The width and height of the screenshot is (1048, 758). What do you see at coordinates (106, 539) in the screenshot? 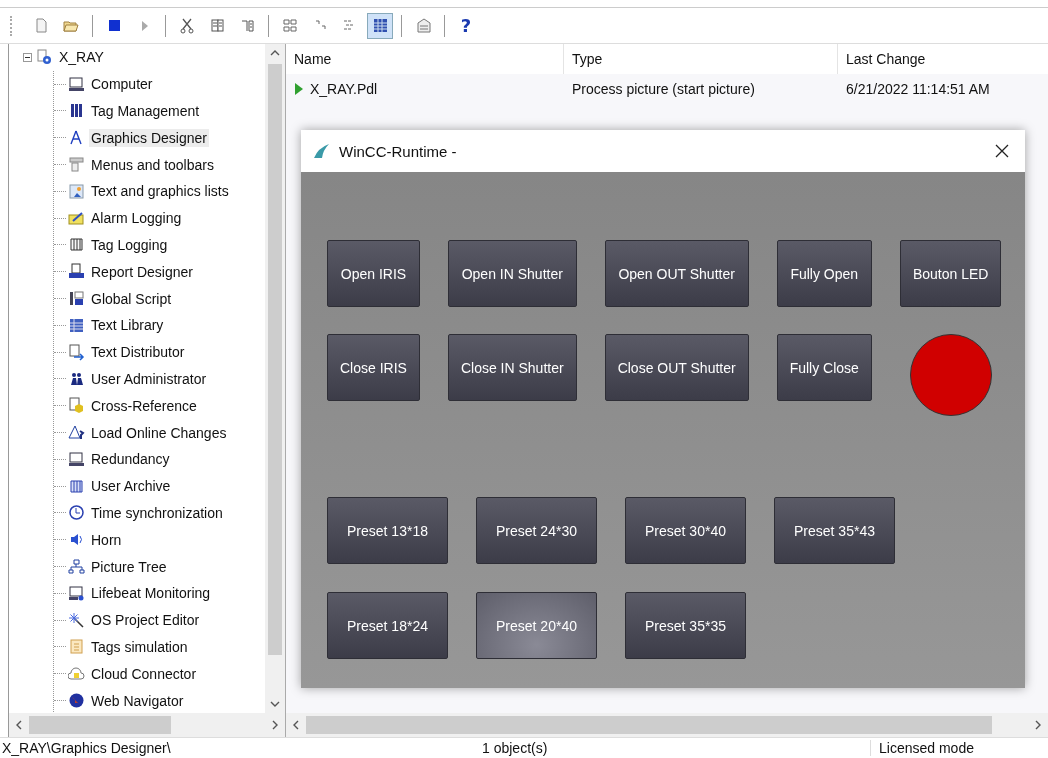
I see `tree-item: Horn` at bounding box center [106, 539].